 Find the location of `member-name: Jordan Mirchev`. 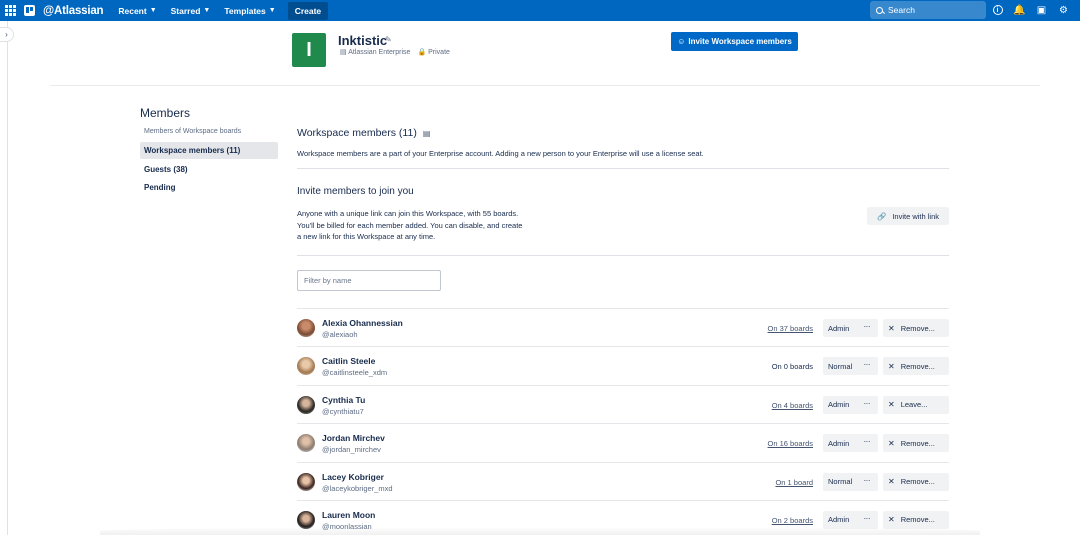

member-name: Jordan Mirchev is located at coordinates (353, 438).